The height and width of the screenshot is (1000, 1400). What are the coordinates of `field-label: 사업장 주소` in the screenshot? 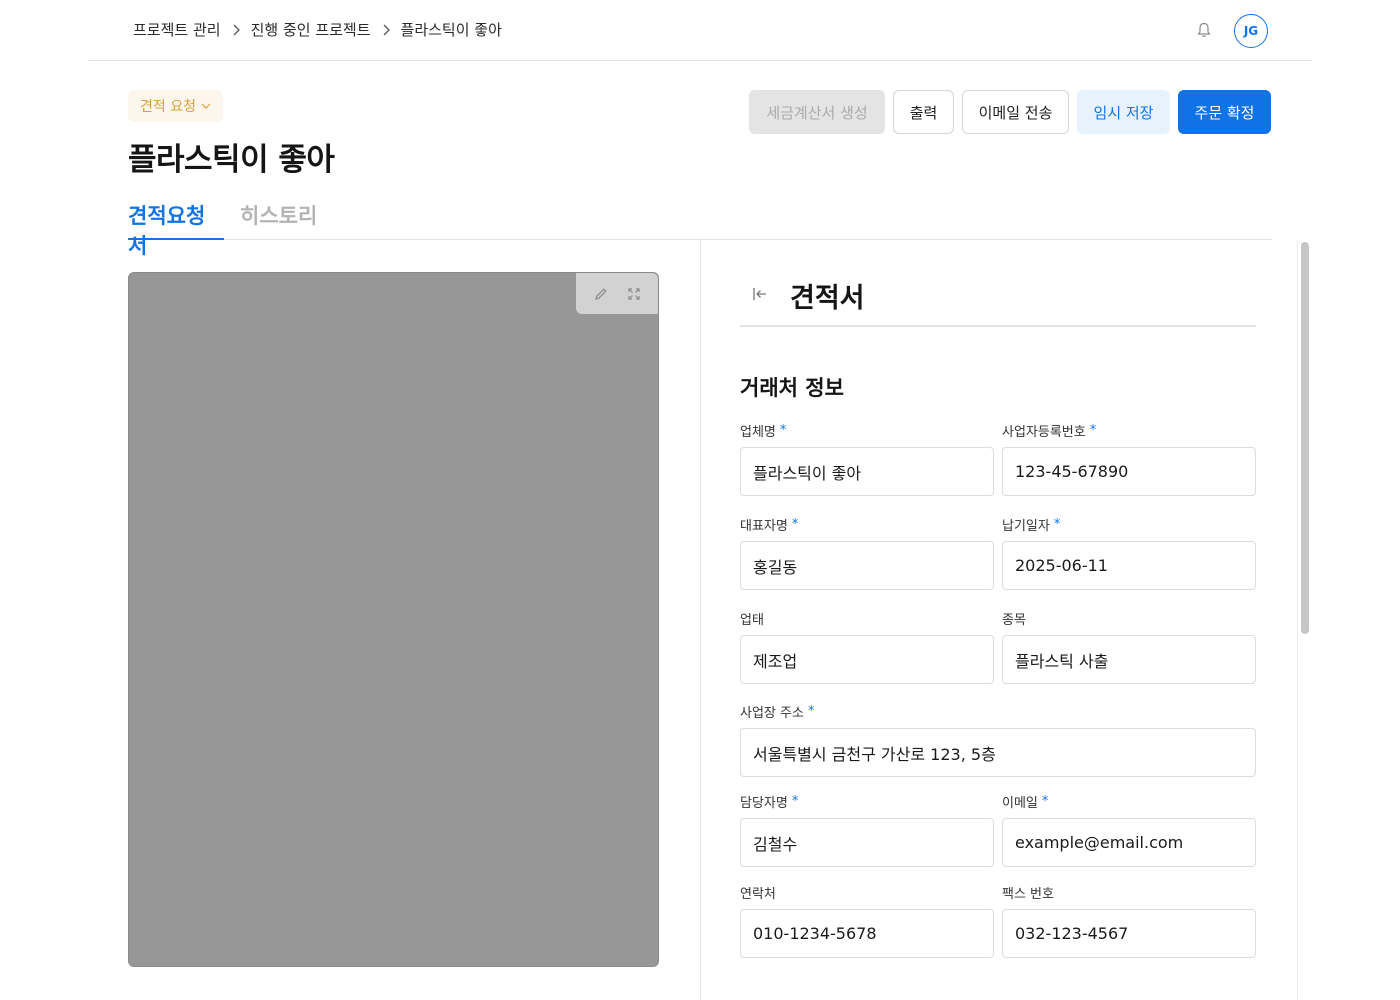 It's located at (772, 713).